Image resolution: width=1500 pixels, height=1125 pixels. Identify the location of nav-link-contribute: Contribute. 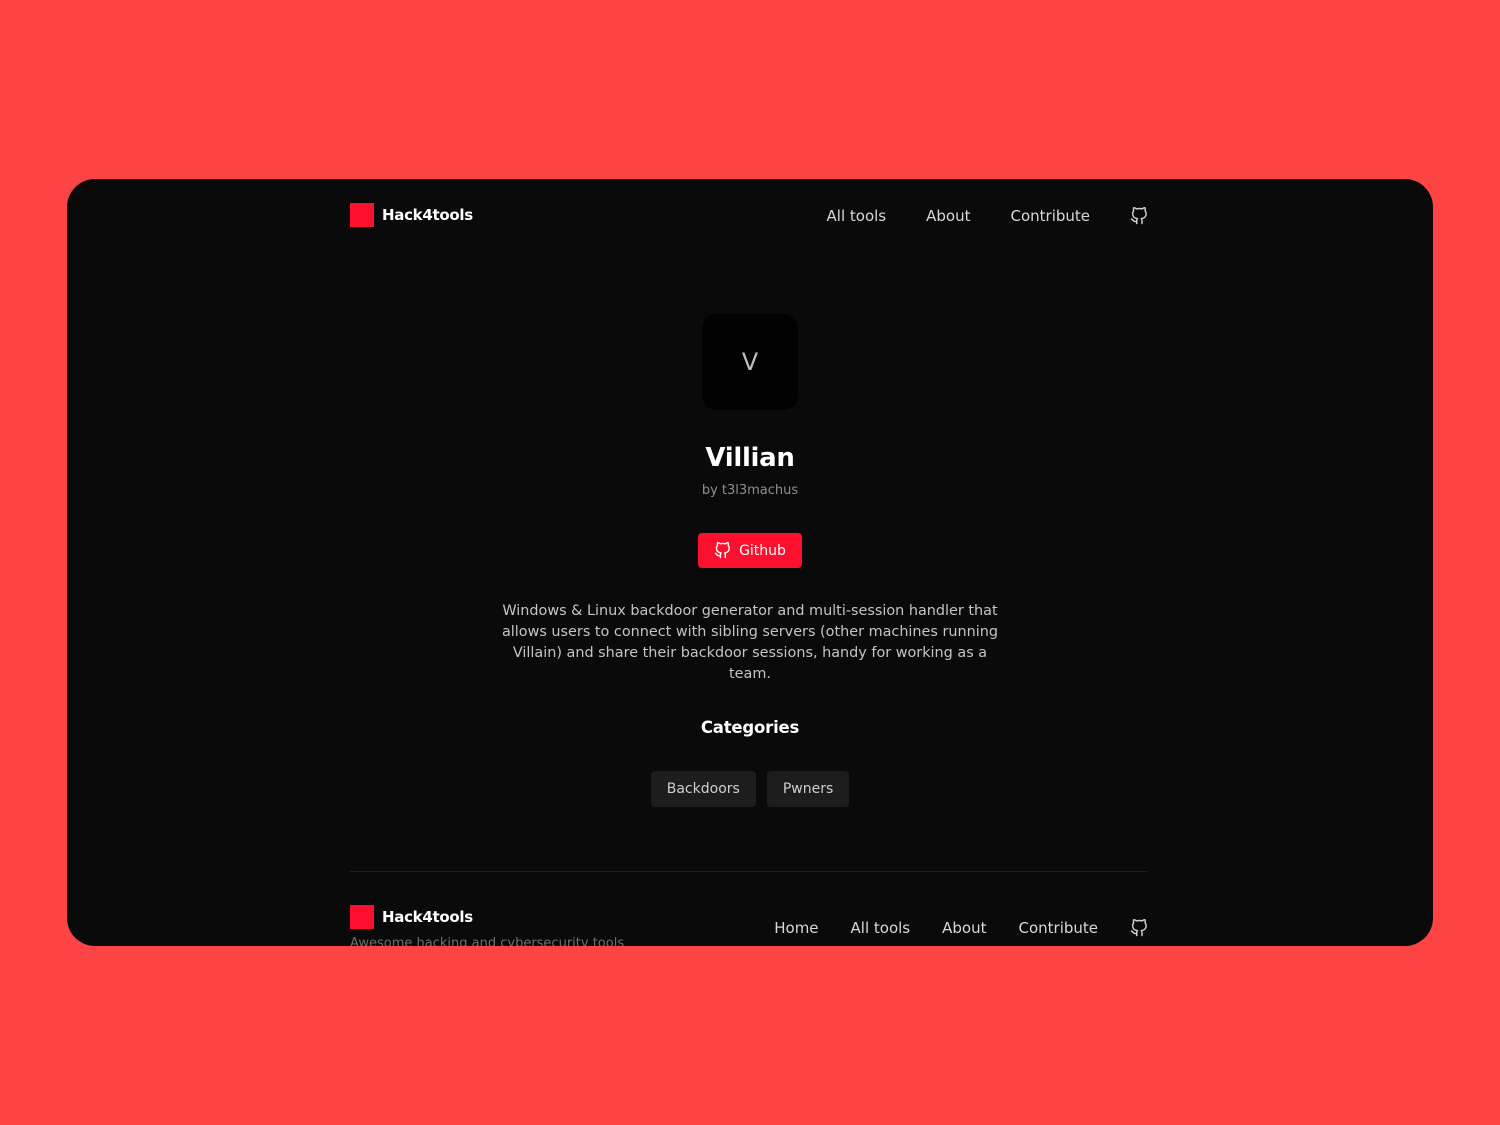
(1050, 216).